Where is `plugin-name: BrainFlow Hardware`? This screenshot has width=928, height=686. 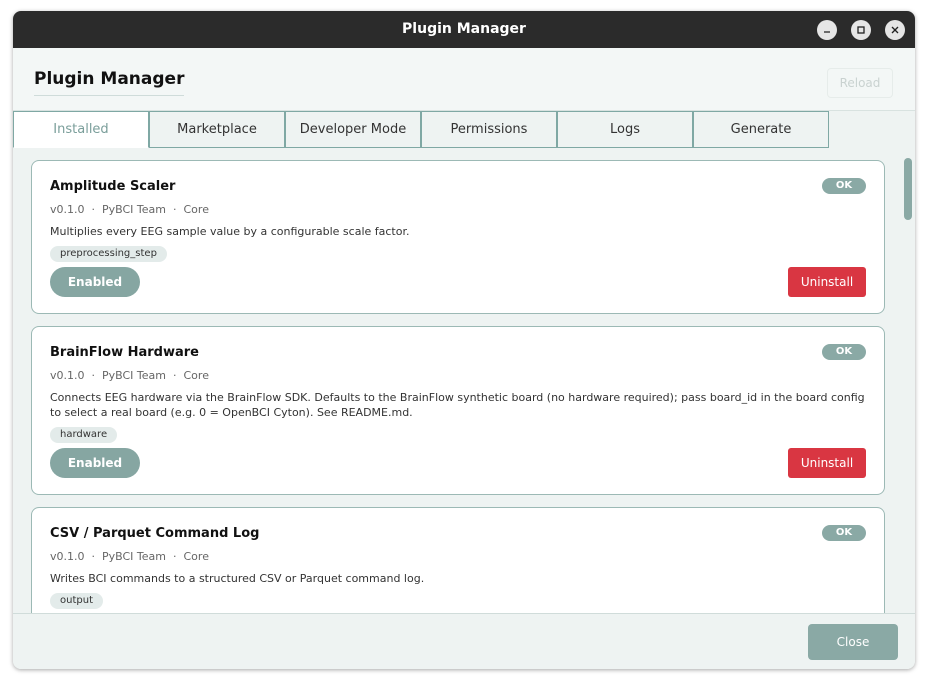 plugin-name: BrainFlow Hardware is located at coordinates (124, 352).